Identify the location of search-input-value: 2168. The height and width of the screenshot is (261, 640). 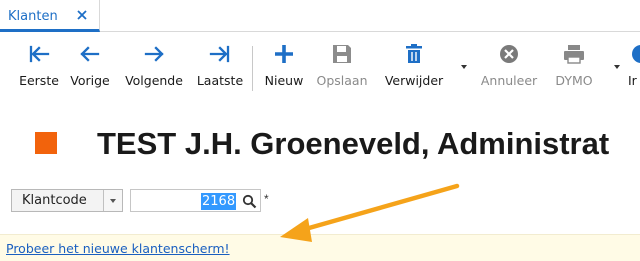
(219, 201).